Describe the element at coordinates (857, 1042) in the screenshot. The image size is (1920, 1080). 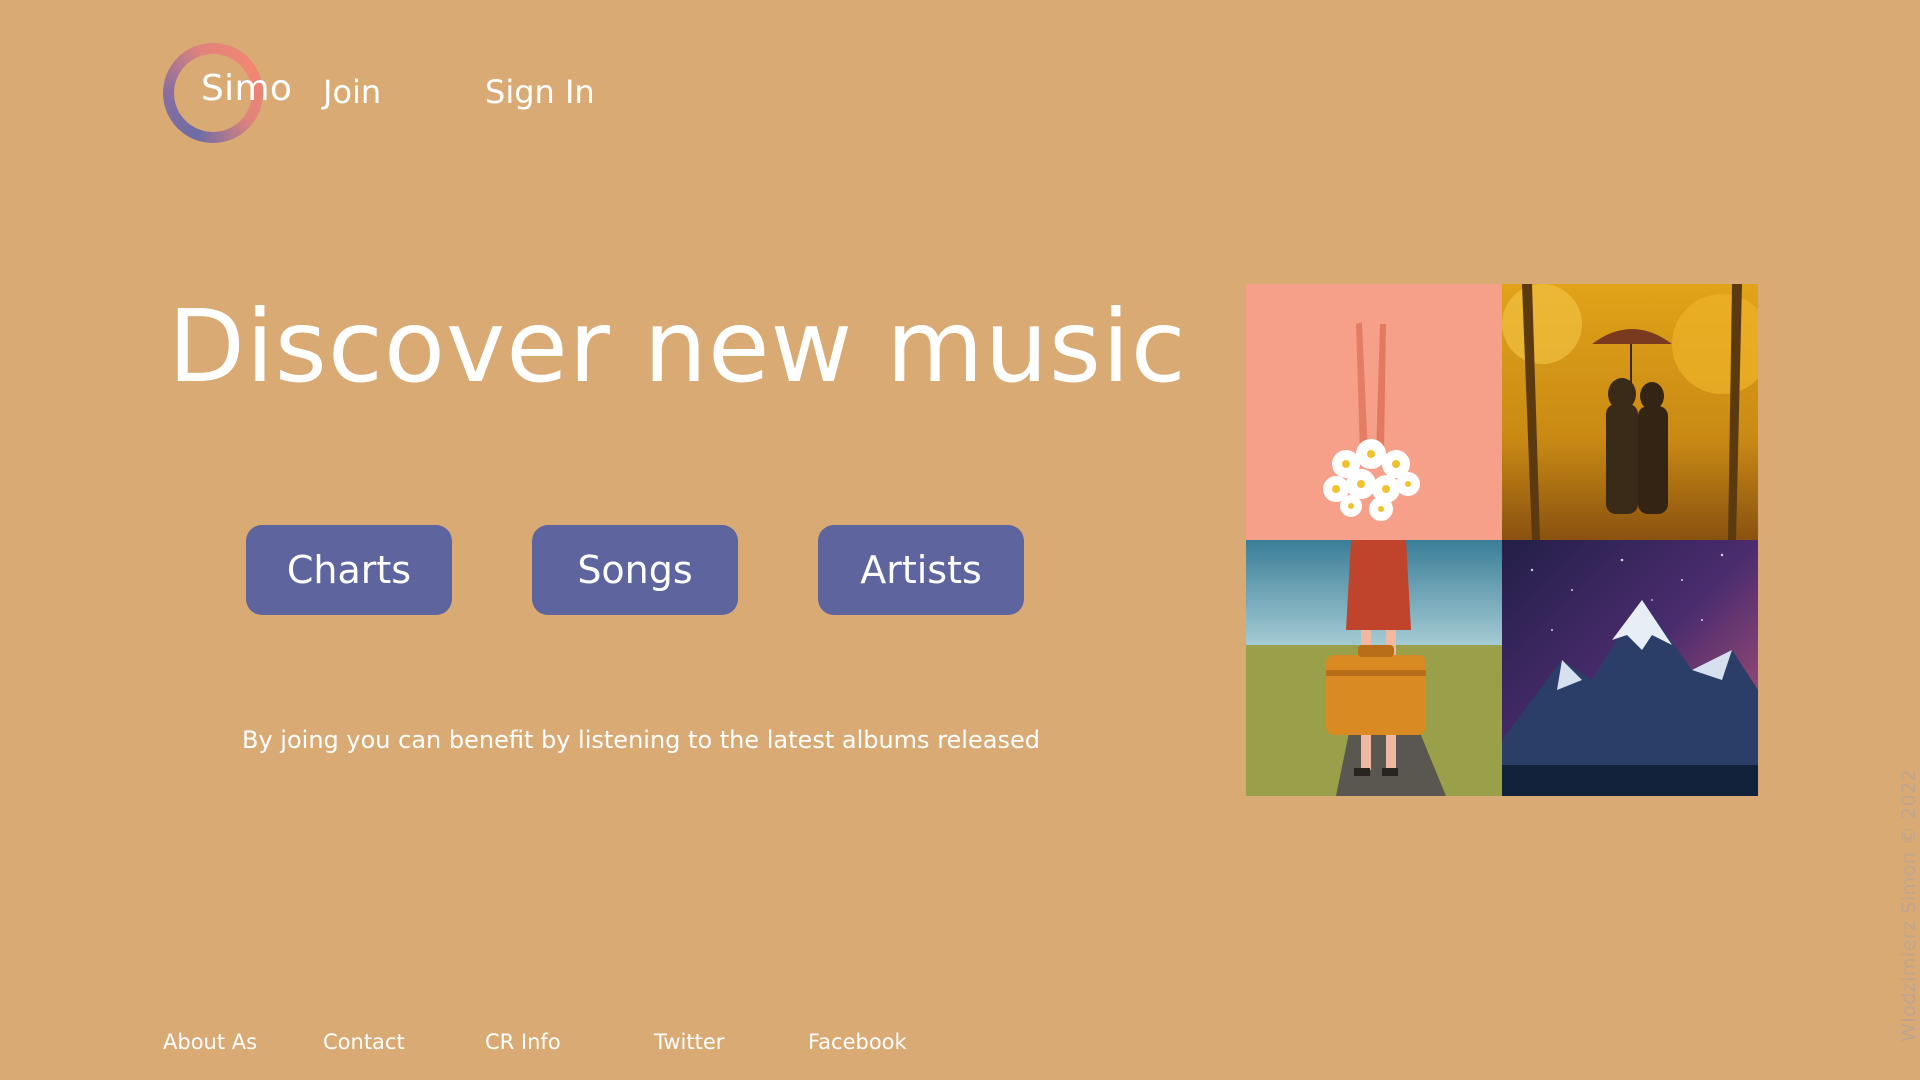
I see `facebook-link: Facebook` at that location.